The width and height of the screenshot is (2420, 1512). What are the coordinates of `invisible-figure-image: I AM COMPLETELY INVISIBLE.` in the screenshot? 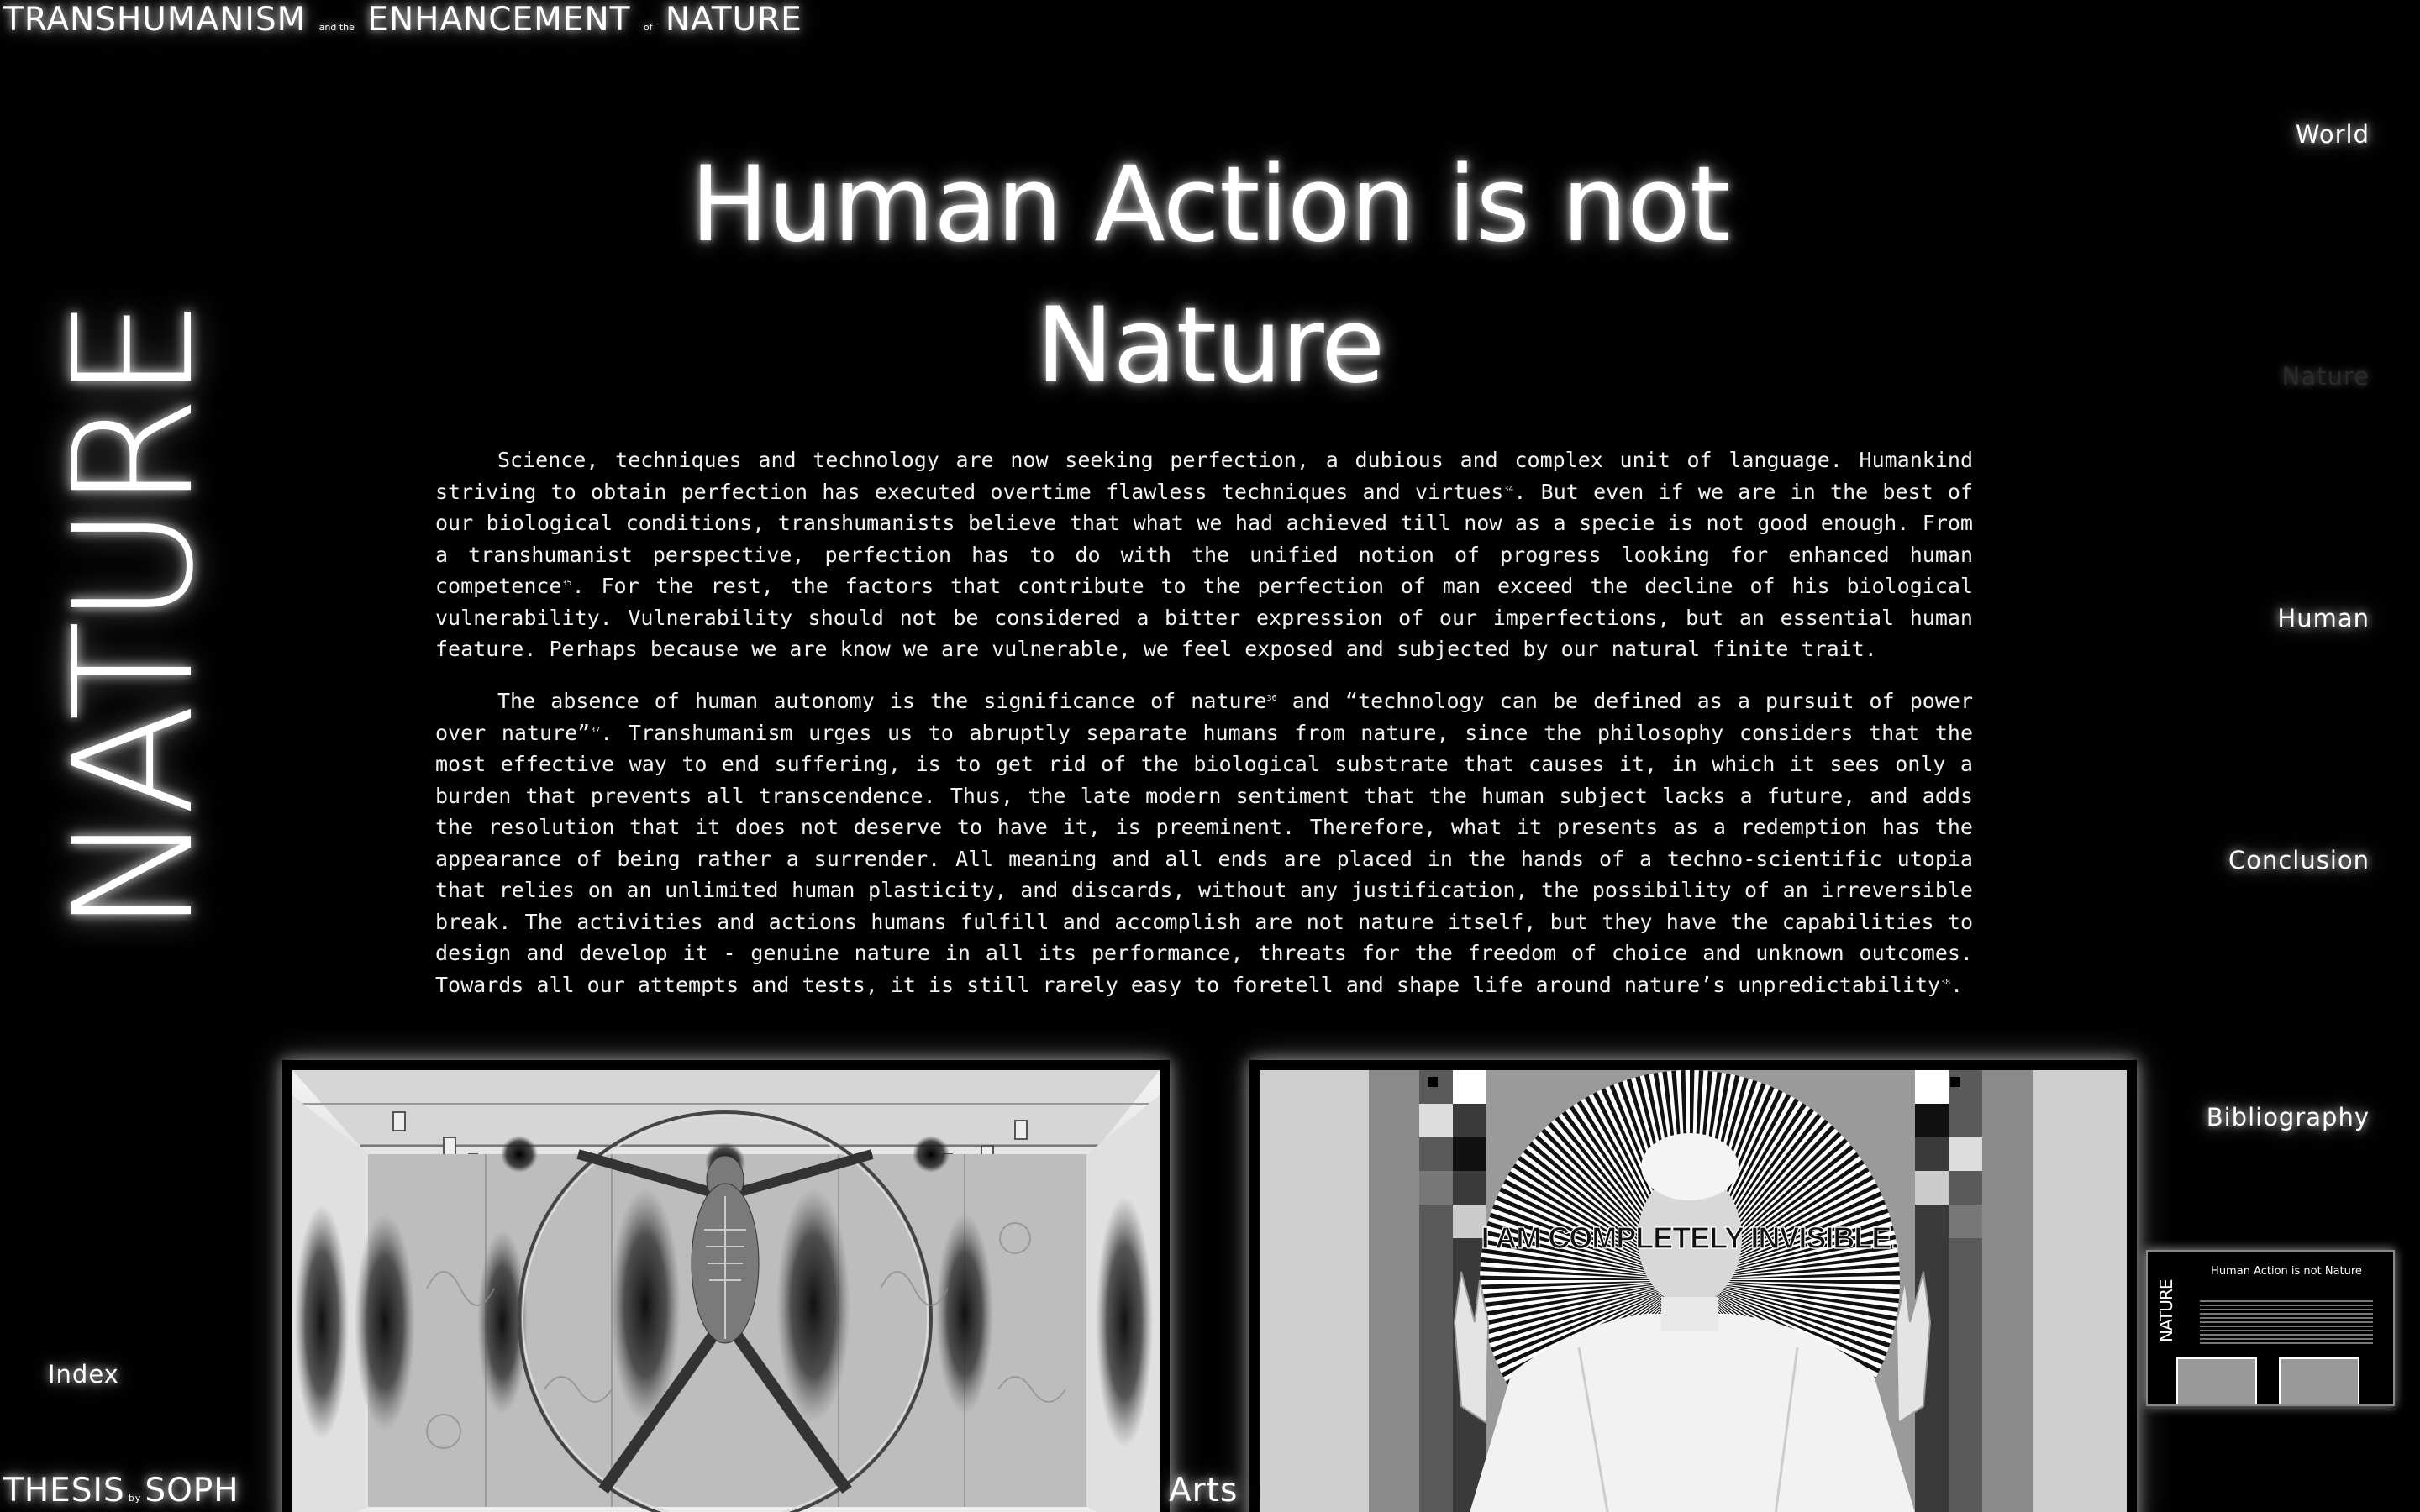 It's located at (1693, 1291).